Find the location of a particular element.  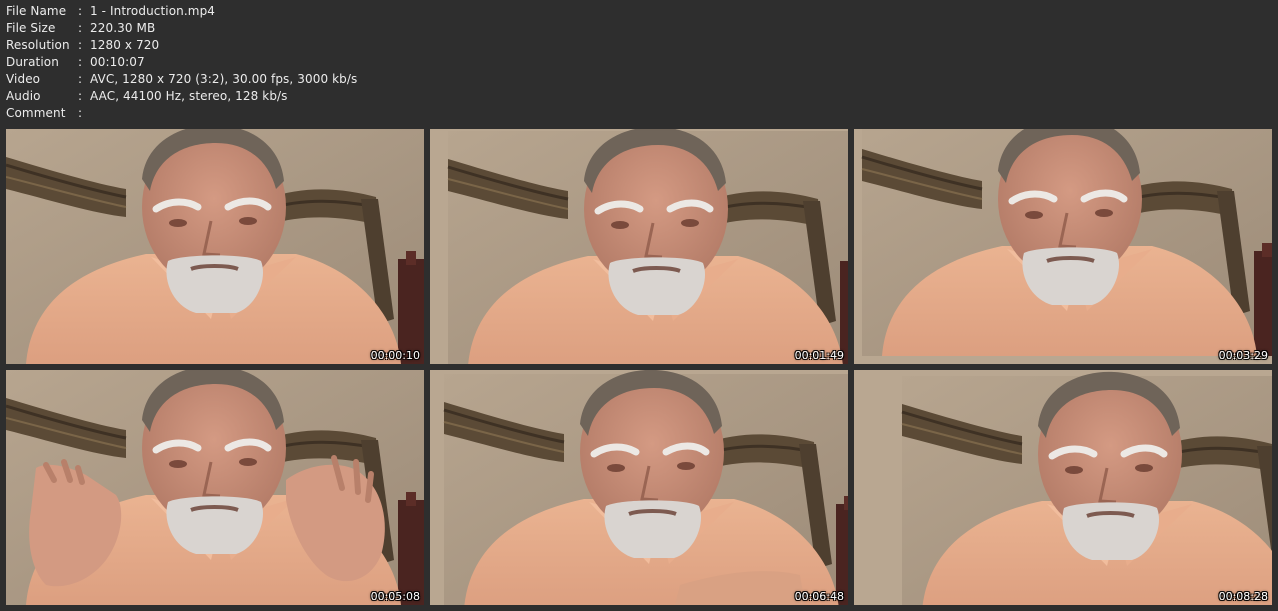

video-thumbnail: 00:00:10 is located at coordinates (215, 246).